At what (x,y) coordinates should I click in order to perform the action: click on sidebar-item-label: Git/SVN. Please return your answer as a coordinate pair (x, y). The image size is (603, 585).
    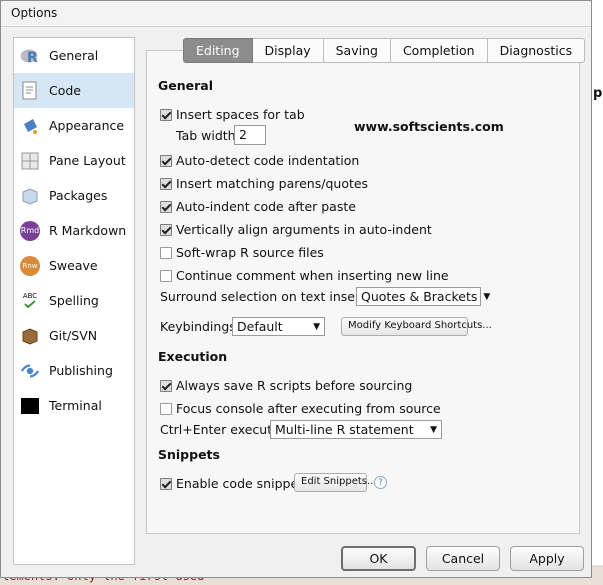
    Looking at the image, I should click on (73, 335).